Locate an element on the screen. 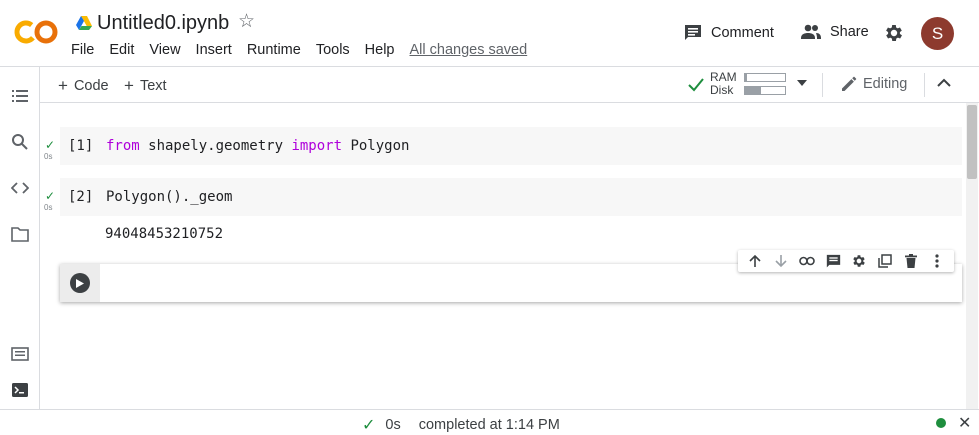 Image resolution: width=979 pixels, height=435 pixels. resource-labels: RAM Disk is located at coordinates (723, 84).